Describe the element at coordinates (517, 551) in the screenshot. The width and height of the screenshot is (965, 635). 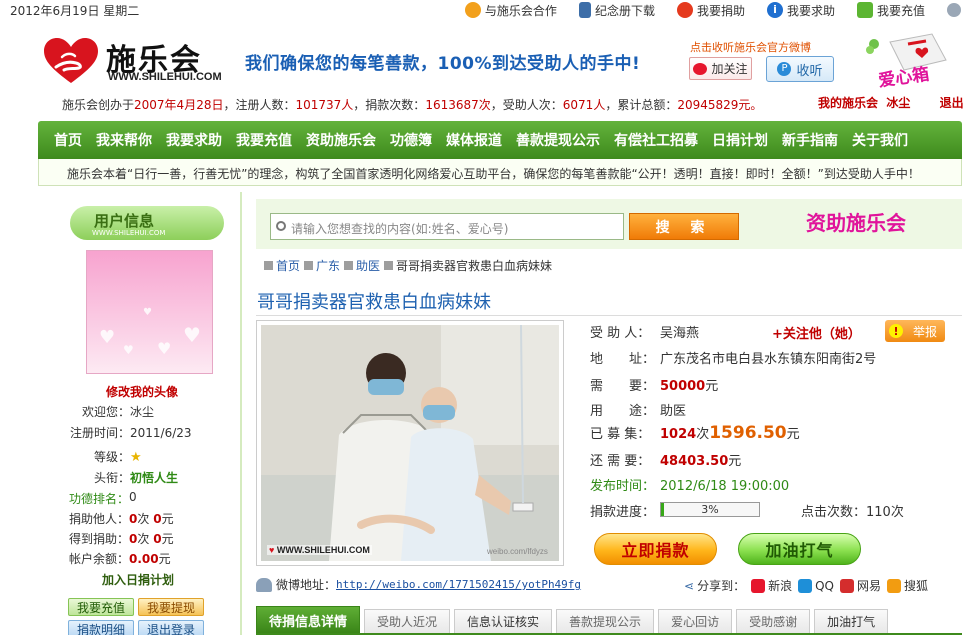
I see `photo-weibo-watermark: weibo.com/lfdyzs` at that location.